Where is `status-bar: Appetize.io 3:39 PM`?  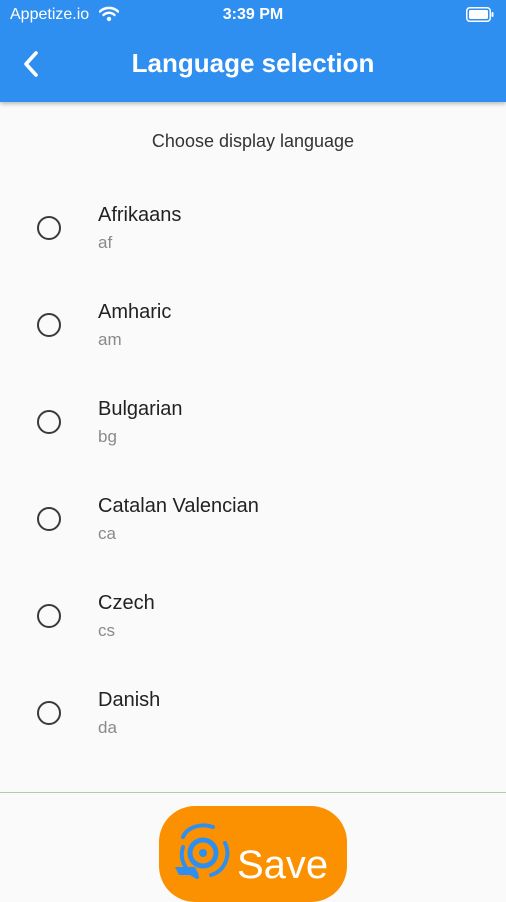
status-bar: Appetize.io 3:39 PM is located at coordinates (253, 15).